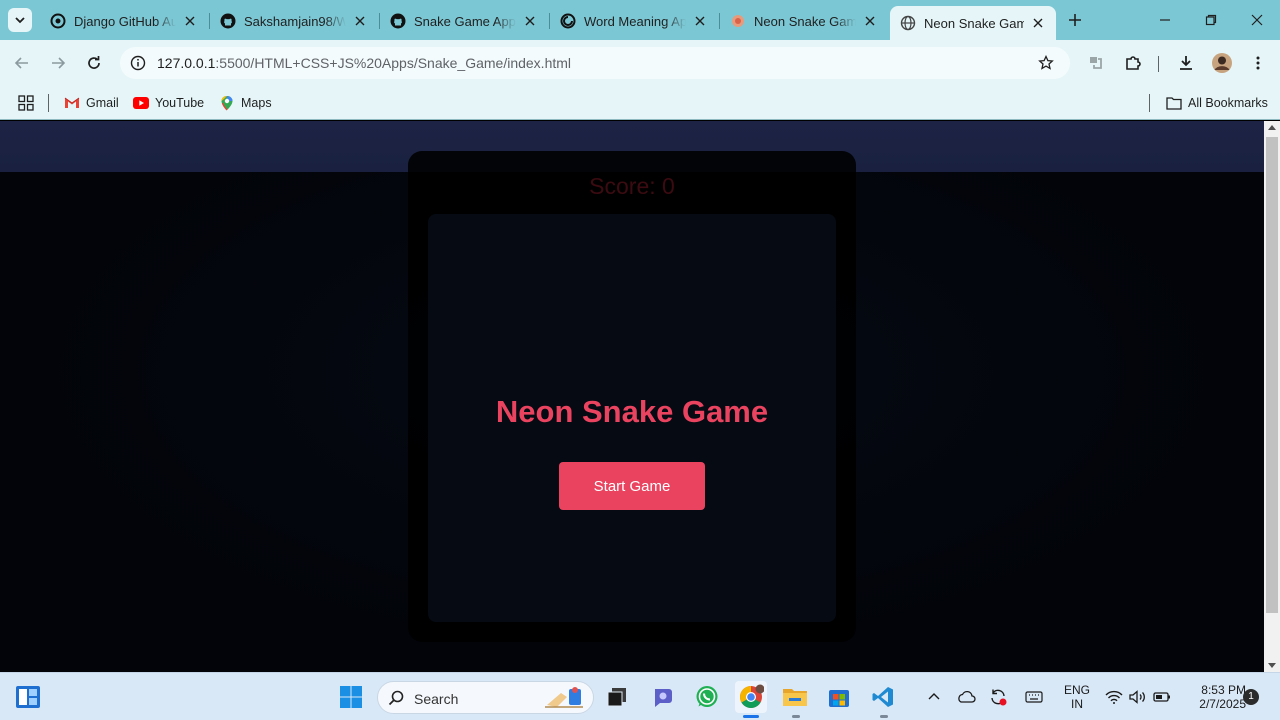  I want to click on plus-icon, so click(1075, 20).